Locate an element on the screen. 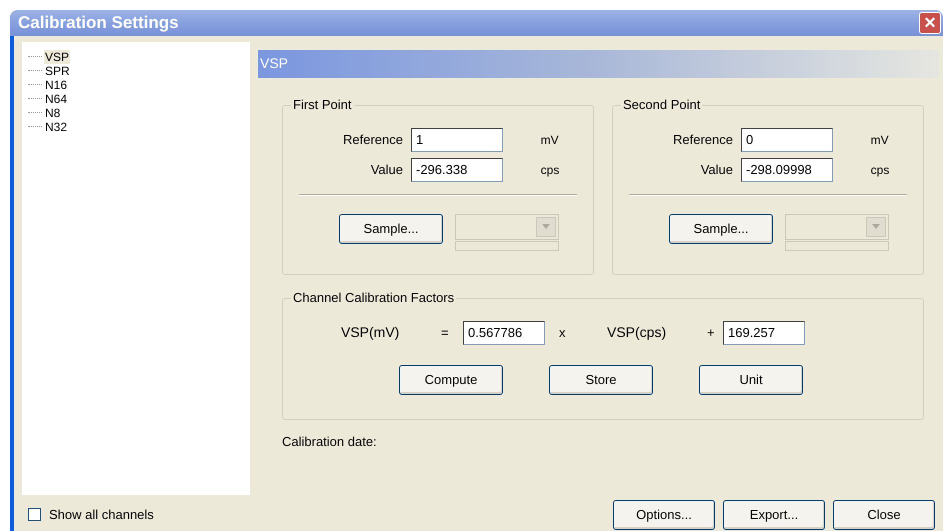 The image size is (943, 531). plus-sign: + is located at coordinates (711, 333).